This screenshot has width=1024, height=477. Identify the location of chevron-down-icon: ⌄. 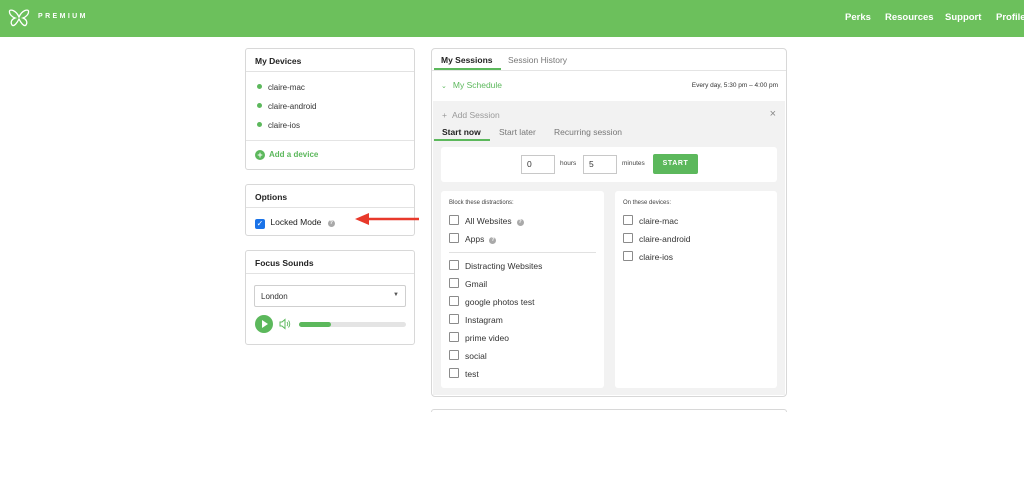
(444, 86).